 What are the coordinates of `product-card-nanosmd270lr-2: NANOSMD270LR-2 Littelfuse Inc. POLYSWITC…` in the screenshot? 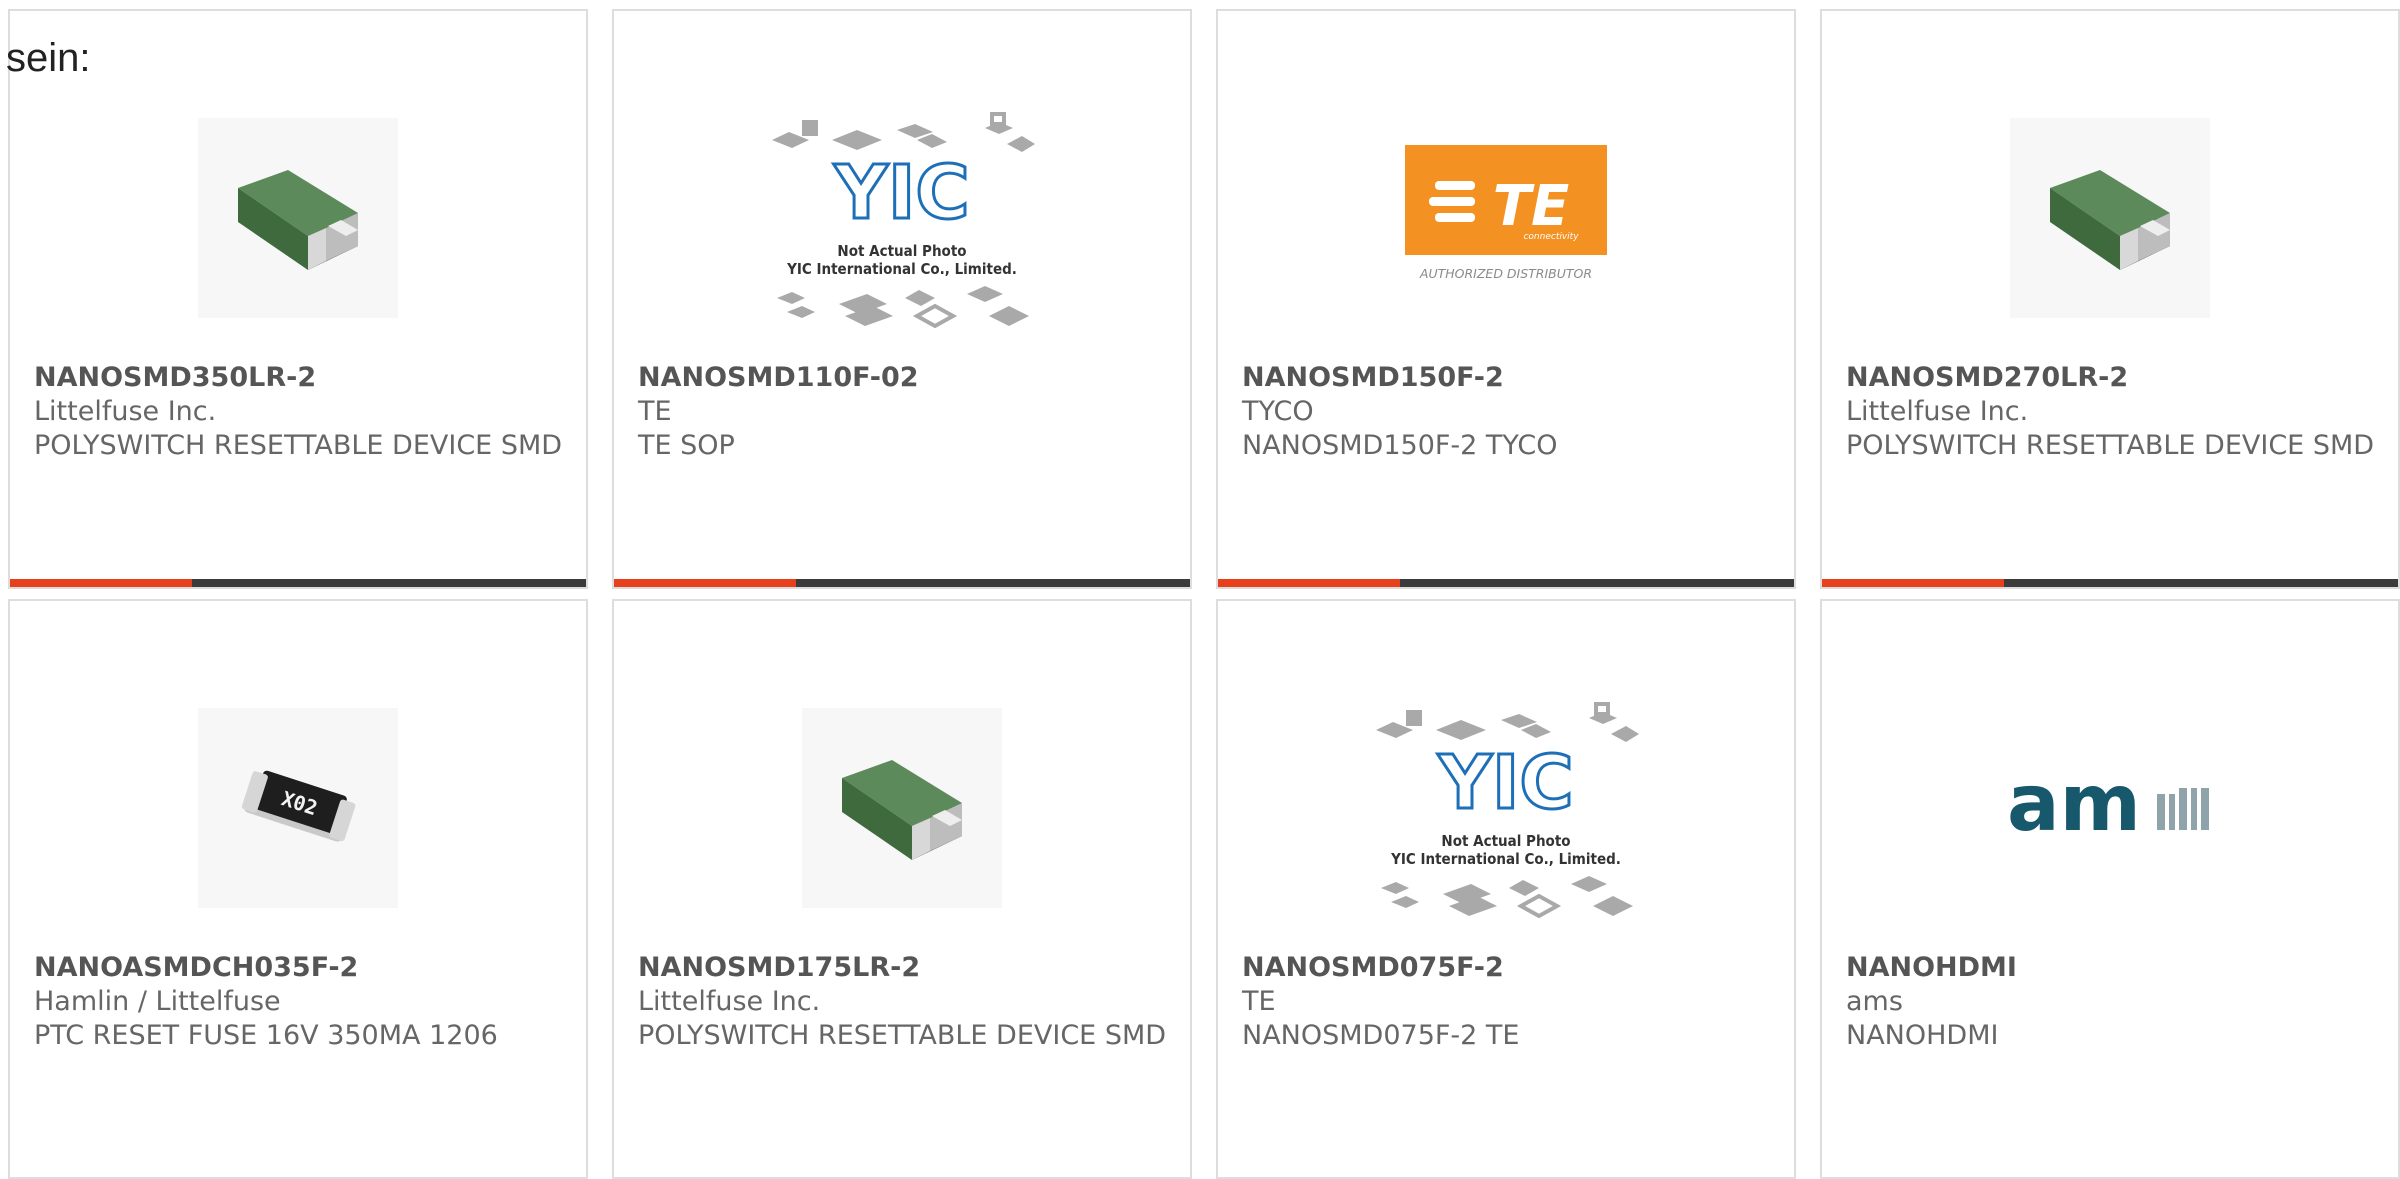 It's located at (2110, 299).